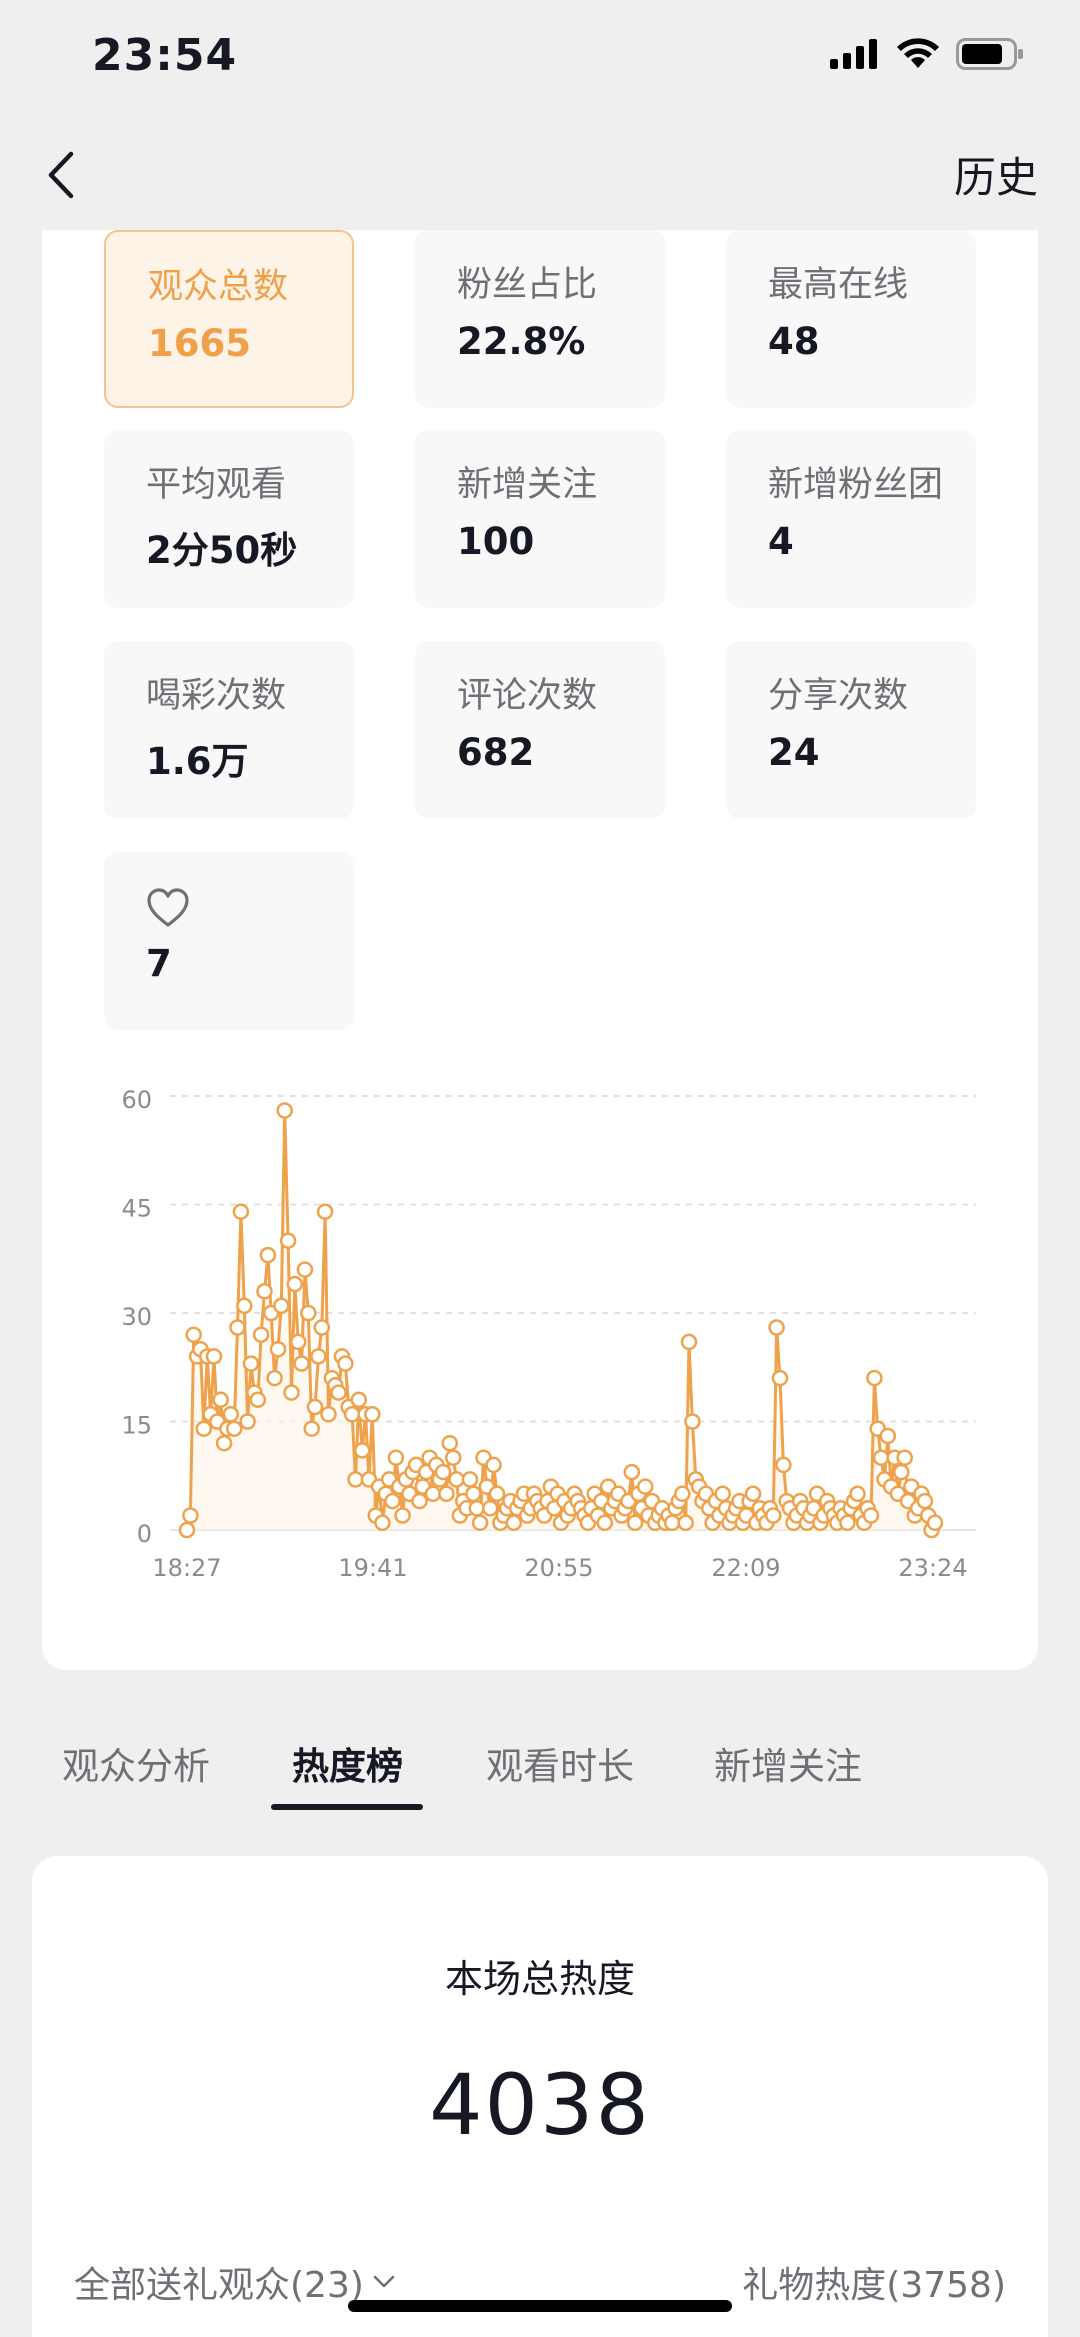 This screenshot has width=1080, height=2337. I want to click on chevron-left-icon, so click(61, 175).